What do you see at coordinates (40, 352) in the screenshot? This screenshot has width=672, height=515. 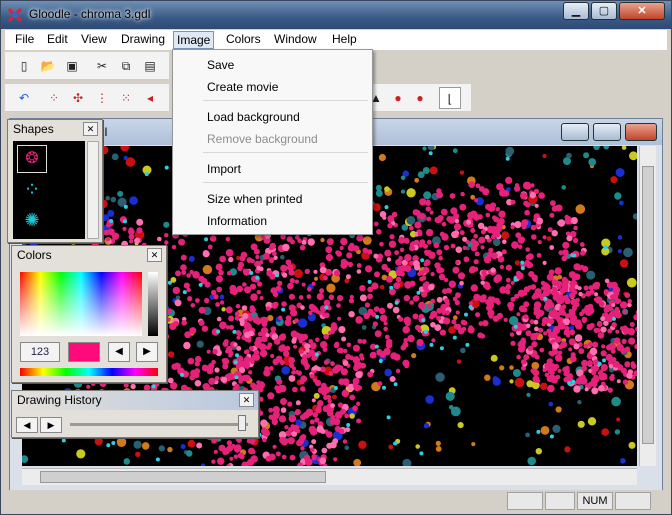 I see `color-code-button: 123` at bounding box center [40, 352].